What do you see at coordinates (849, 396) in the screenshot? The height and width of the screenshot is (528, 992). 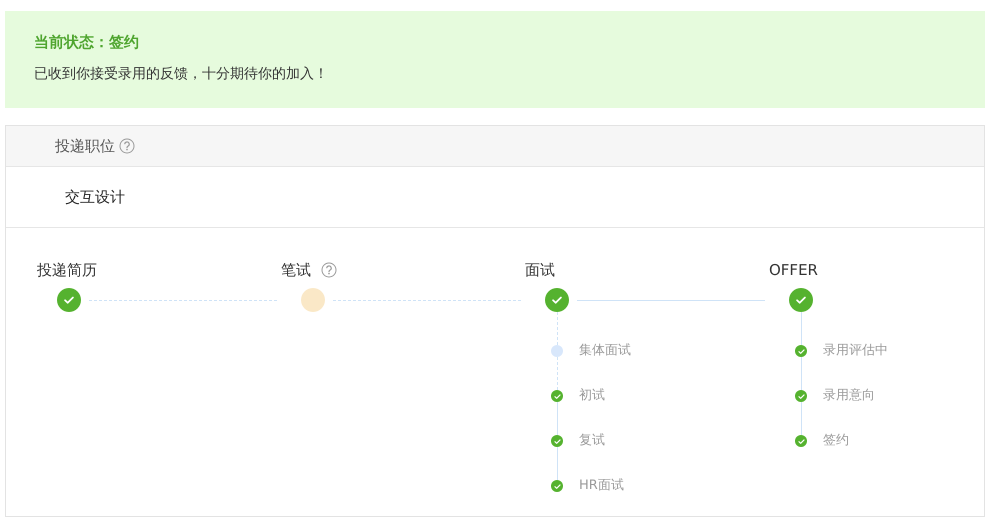 I see `substep-label: 录用意向` at bounding box center [849, 396].